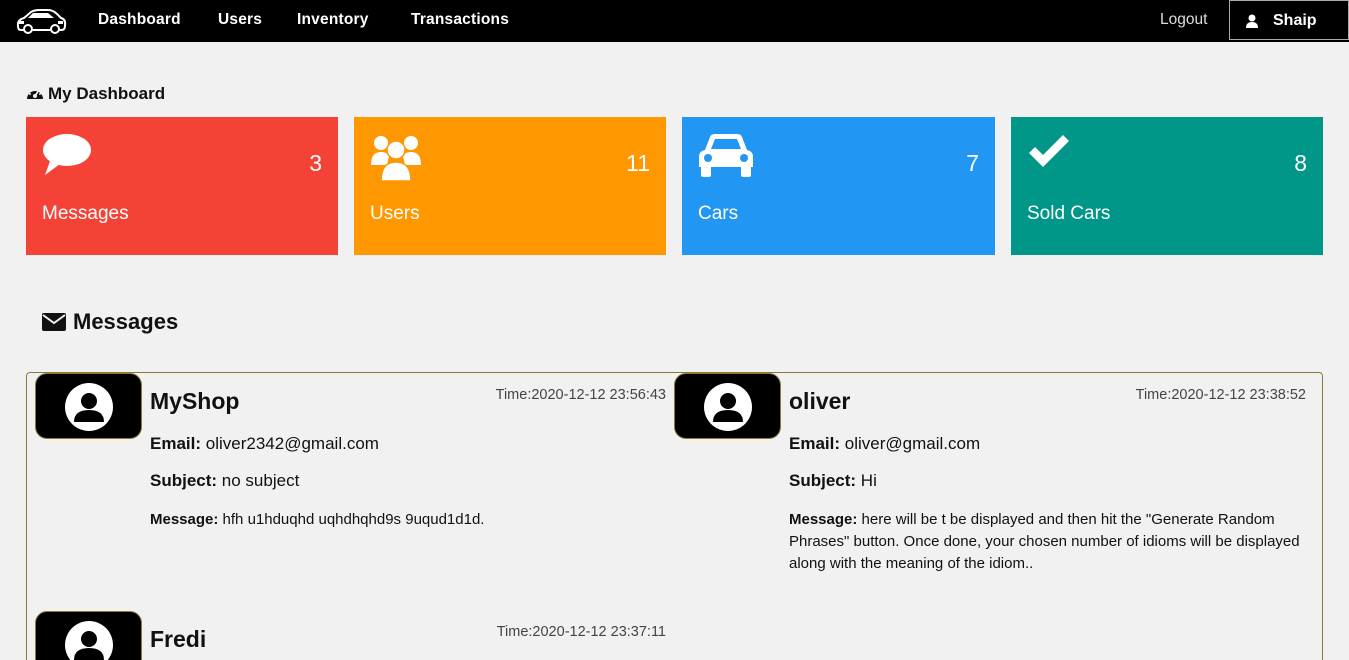  What do you see at coordinates (885, 443) in the screenshot?
I see `message-email: Email: oliver@gmail.com` at bounding box center [885, 443].